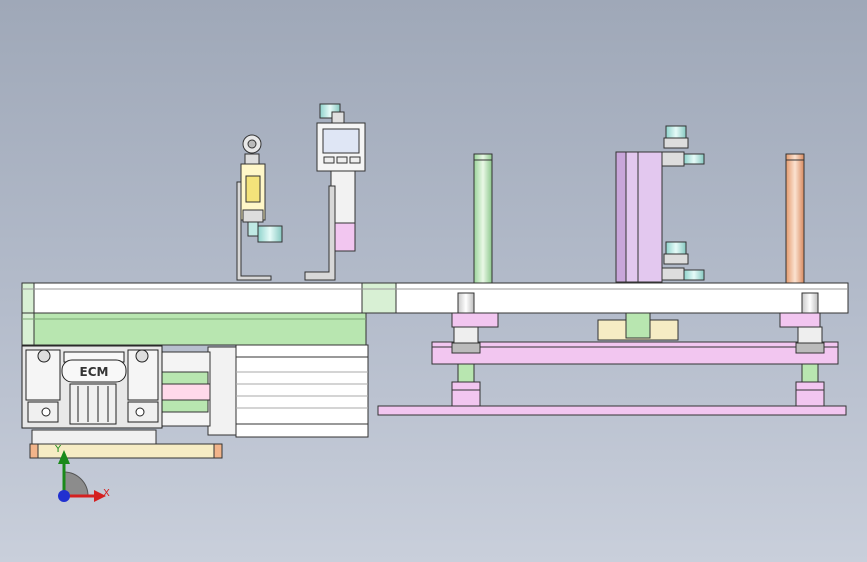 This screenshot has height=562, width=867. I want to click on pressure-switch, so click(335, 192).